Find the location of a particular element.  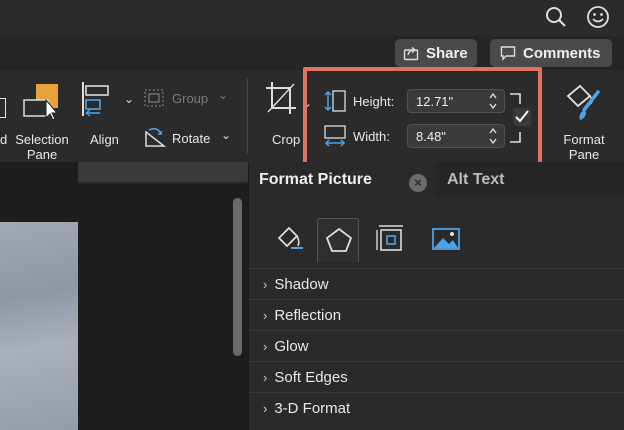

smiley-feedback-icon is located at coordinates (598, 17).